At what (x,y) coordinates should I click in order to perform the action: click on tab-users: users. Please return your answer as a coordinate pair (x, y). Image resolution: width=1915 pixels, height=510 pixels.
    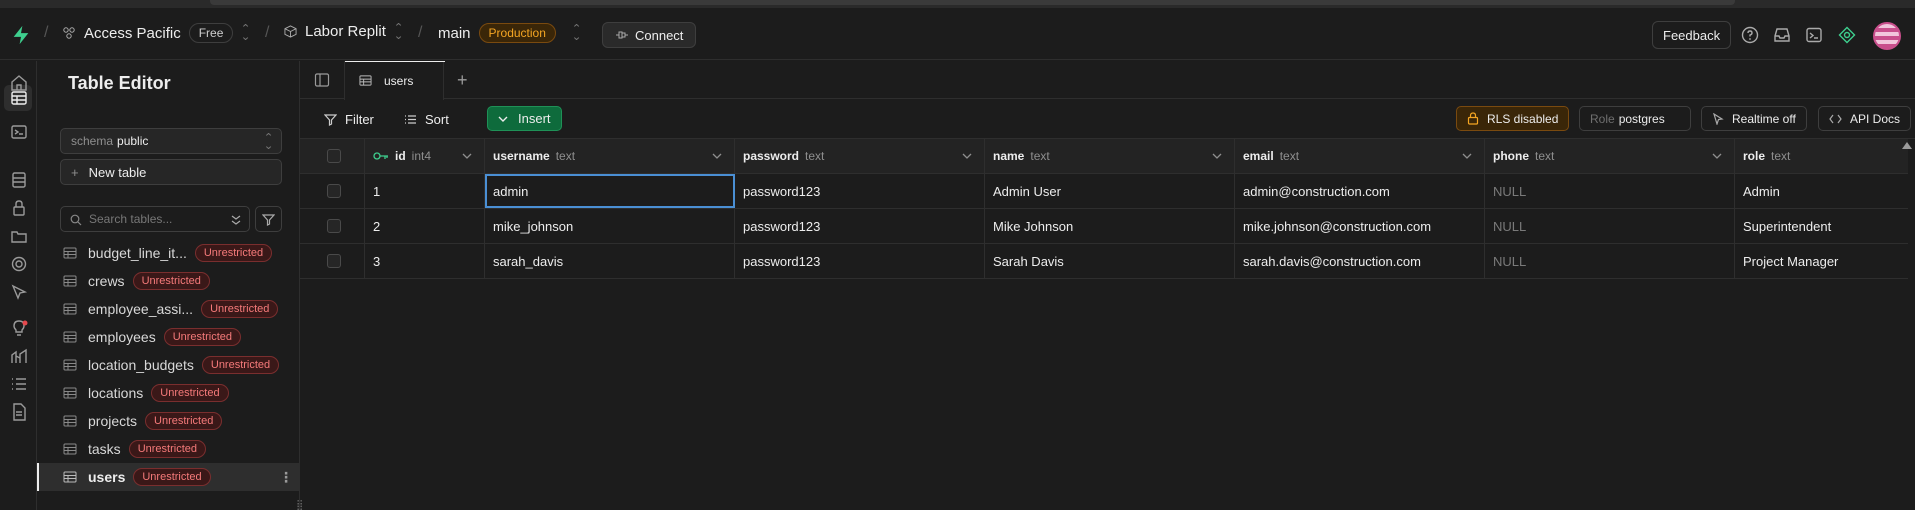
    Looking at the image, I should click on (394, 80).